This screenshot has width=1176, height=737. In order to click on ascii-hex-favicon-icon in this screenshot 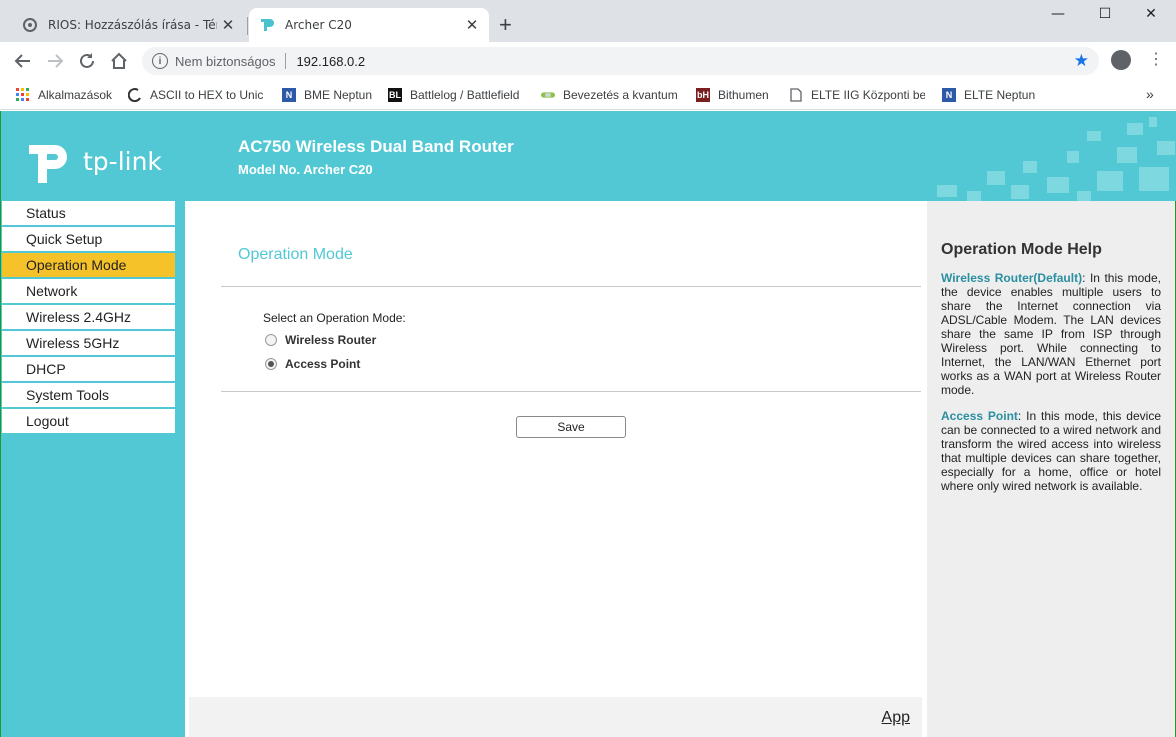, I will do `click(135, 95)`.